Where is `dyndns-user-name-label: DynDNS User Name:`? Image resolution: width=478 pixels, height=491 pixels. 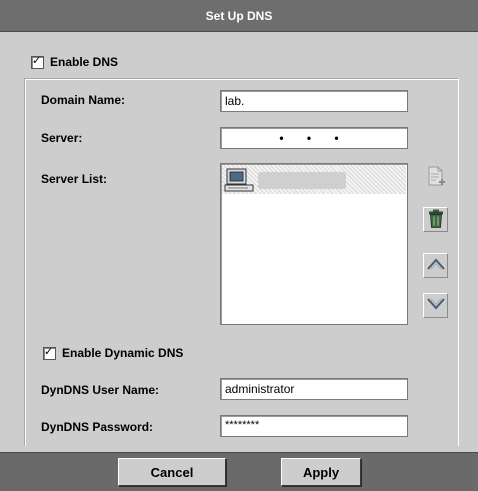
dyndns-user-name-label: DynDNS User Name: is located at coordinates (100, 390).